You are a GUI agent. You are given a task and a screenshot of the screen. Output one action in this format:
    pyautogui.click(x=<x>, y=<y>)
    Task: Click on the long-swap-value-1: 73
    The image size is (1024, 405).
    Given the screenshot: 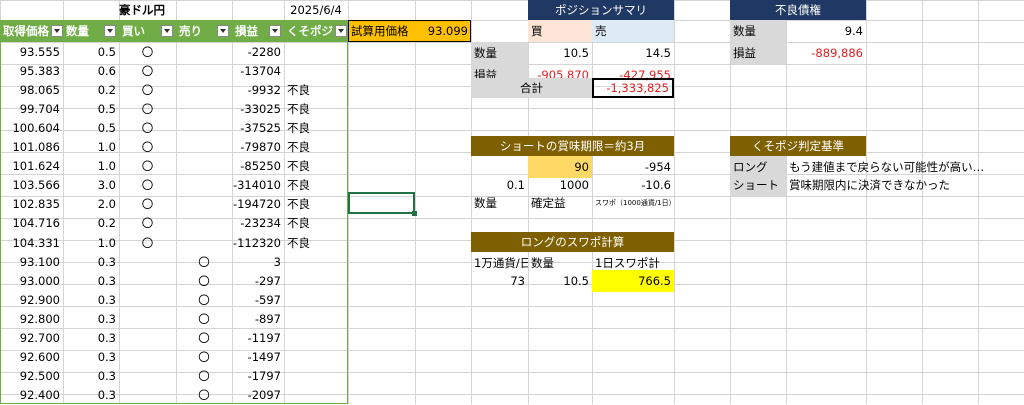 What is the action you would take?
    pyautogui.click(x=499, y=281)
    